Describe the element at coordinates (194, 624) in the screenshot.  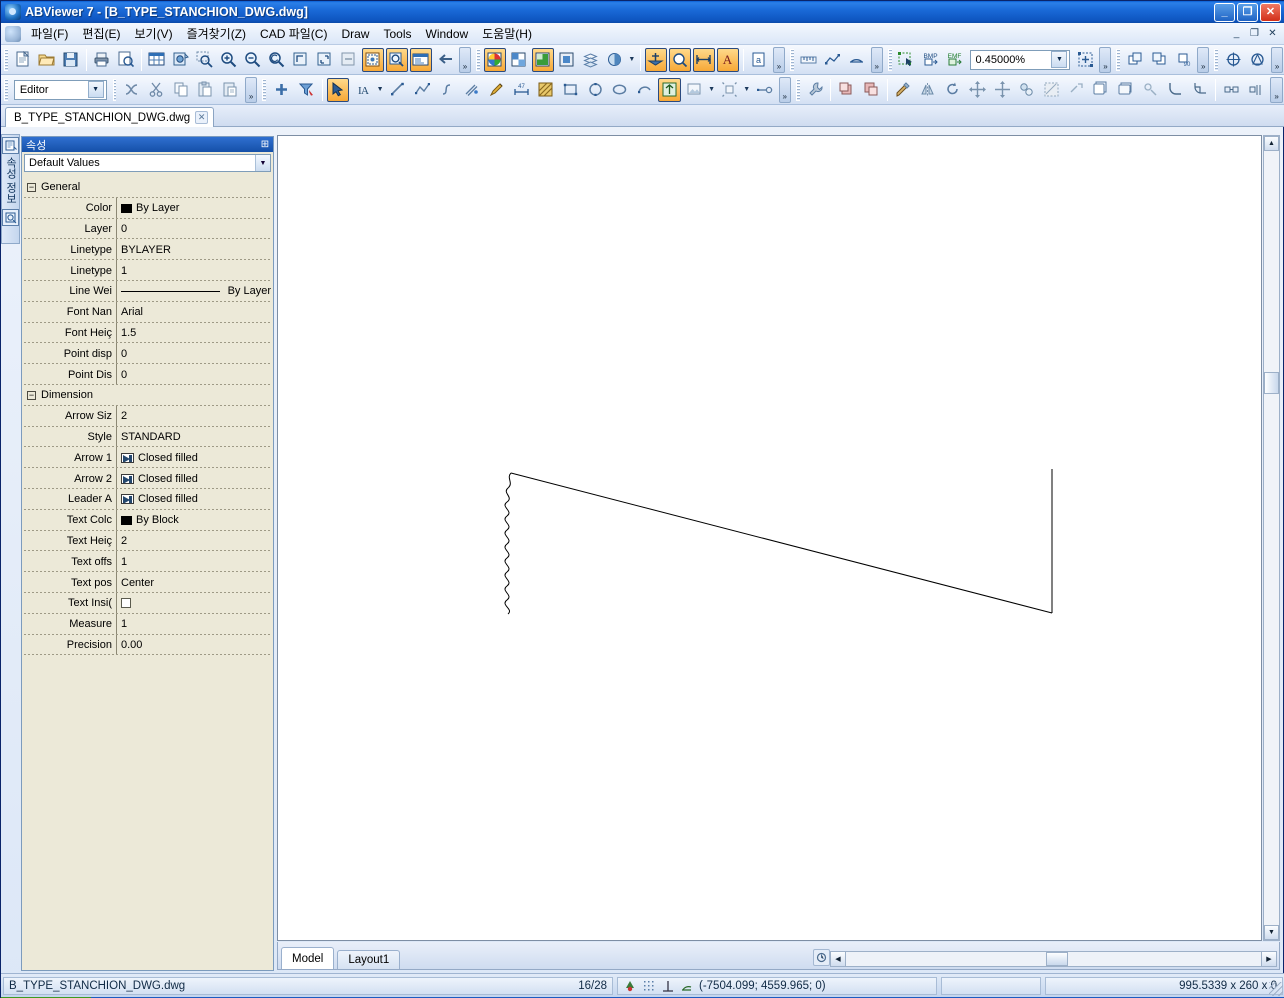
I see `property-value: 1` at that location.